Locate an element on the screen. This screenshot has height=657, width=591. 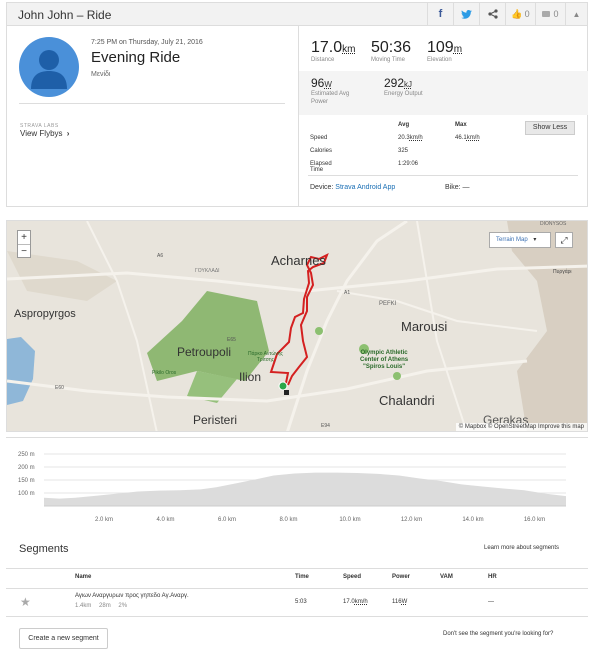
collapse-button: ▲ is located at coordinates (576, 14).